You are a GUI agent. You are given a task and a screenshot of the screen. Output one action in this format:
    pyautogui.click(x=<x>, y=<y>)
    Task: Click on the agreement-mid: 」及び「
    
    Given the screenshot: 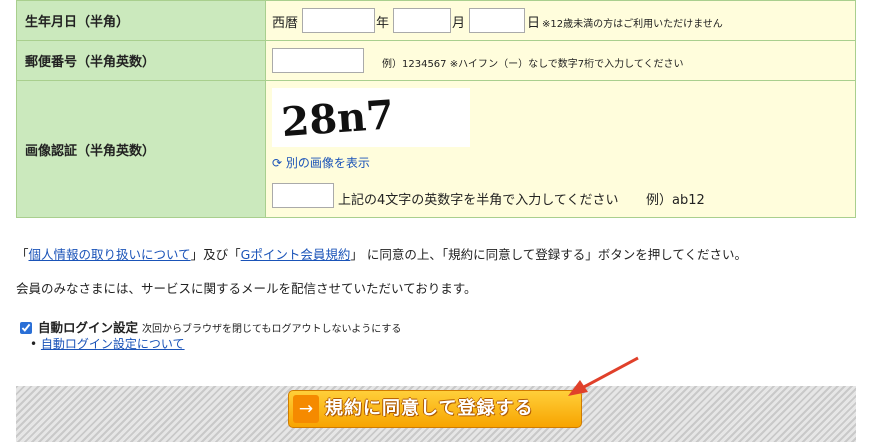 What is the action you would take?
    pyautogui.click(x=215, y=254)
    